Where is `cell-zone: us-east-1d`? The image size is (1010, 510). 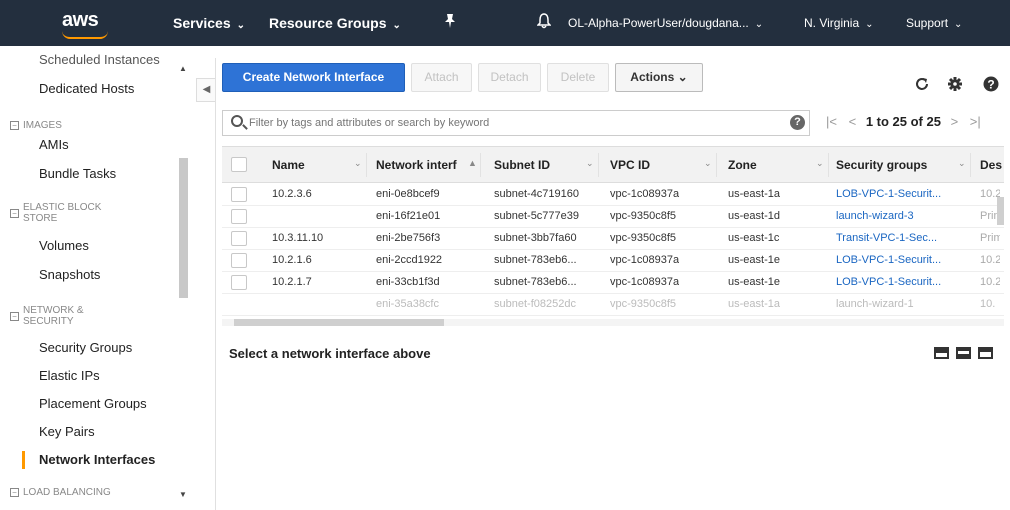 cell-zone: us-east-1d is located at coordinates (754, 216).